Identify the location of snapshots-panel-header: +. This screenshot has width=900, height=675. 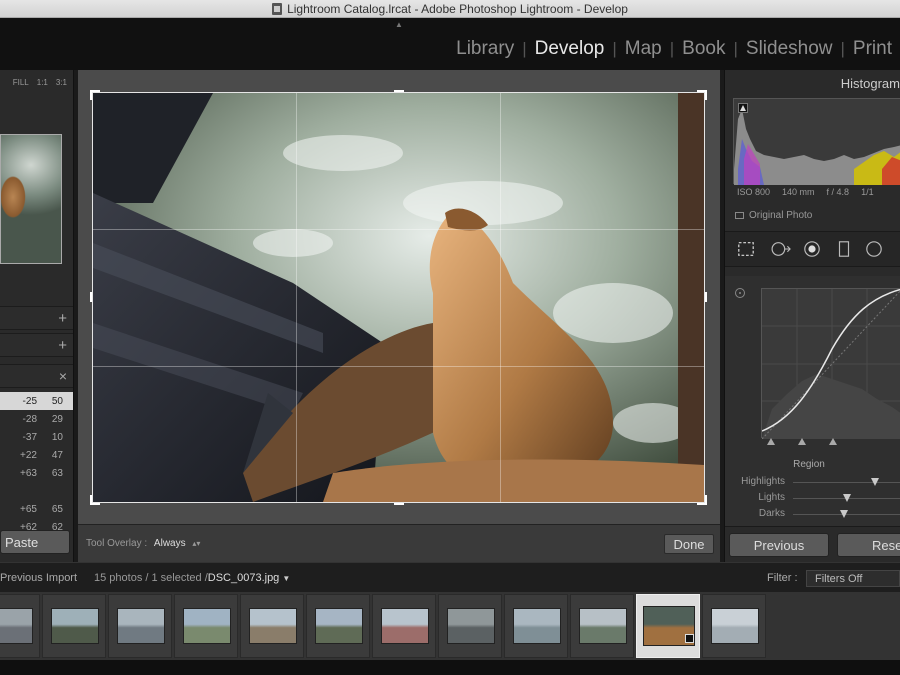
(36, 345).